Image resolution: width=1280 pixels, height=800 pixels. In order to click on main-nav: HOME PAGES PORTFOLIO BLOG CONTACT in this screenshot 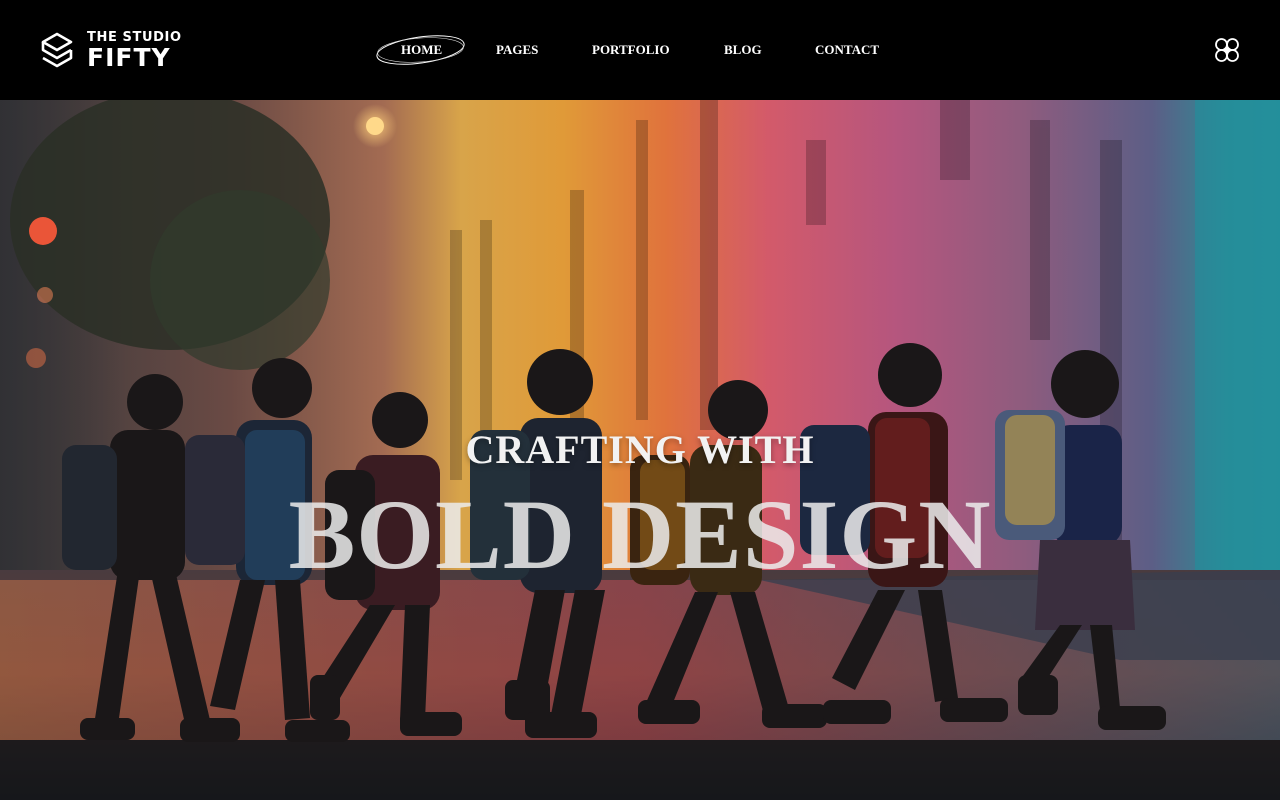, I will do `click(640, 50)`.